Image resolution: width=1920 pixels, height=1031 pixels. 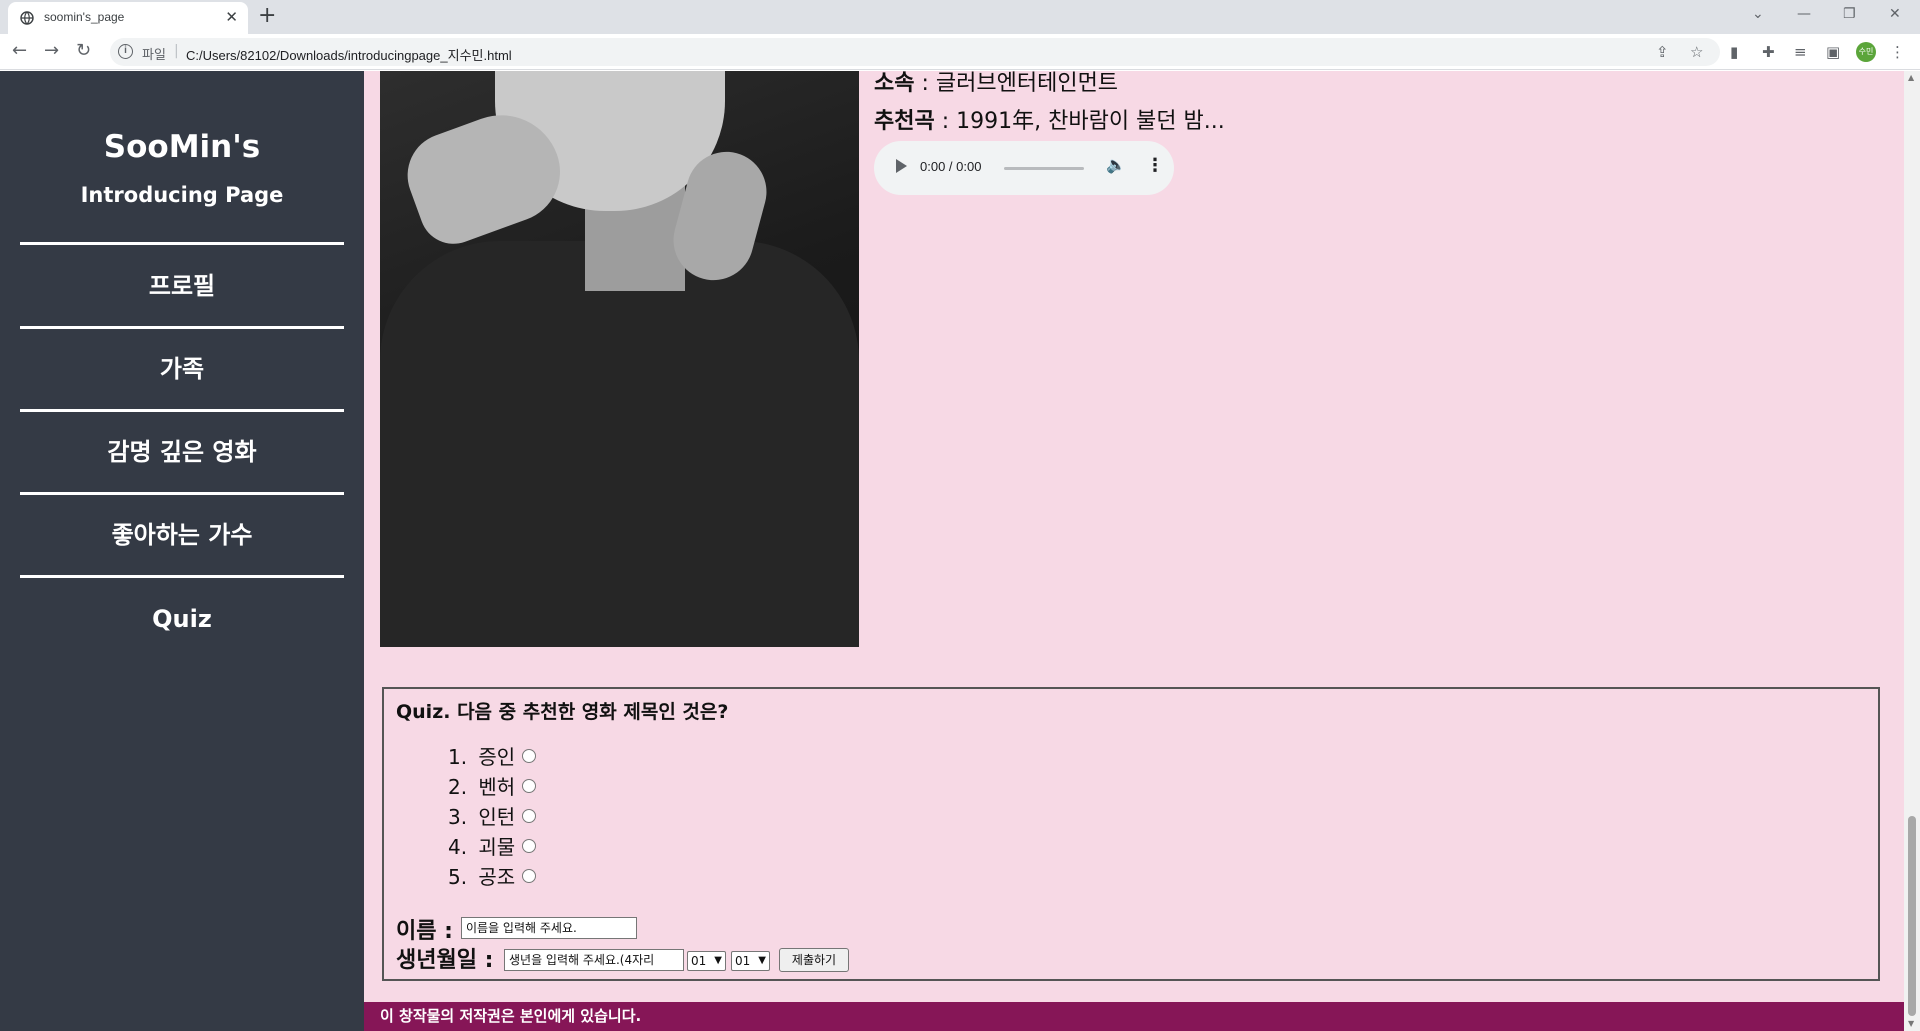 I want to click on footer: 이 창작물의 저작권은 본인에게 있습니다., so click(x=1134, y=1016).